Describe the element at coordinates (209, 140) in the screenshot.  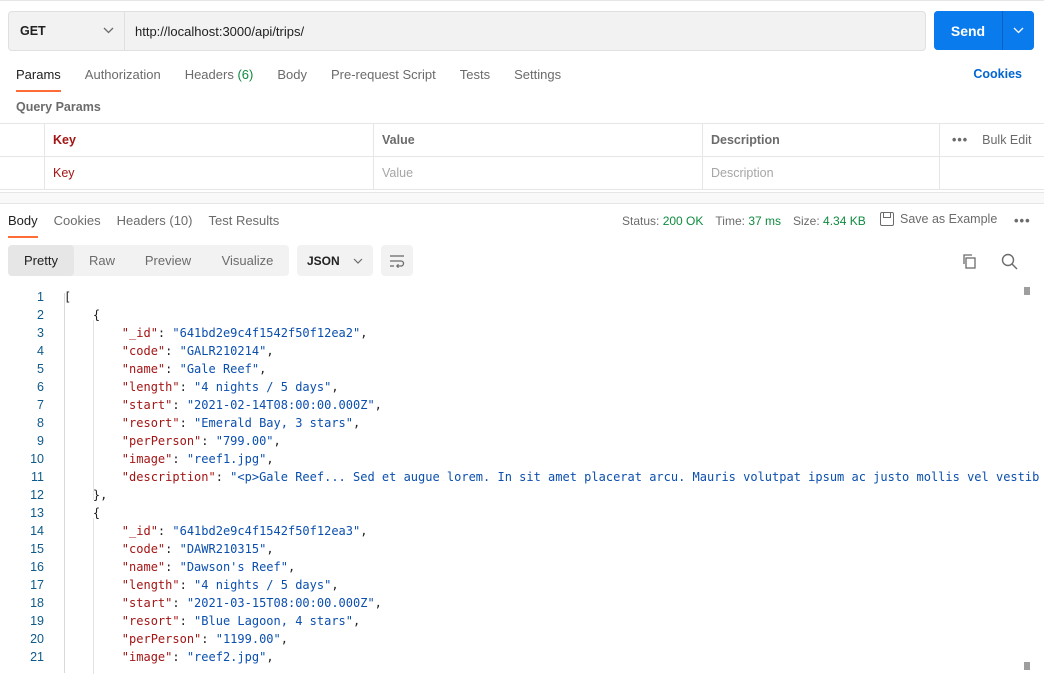
I see `column-header-key: Key` at that location.